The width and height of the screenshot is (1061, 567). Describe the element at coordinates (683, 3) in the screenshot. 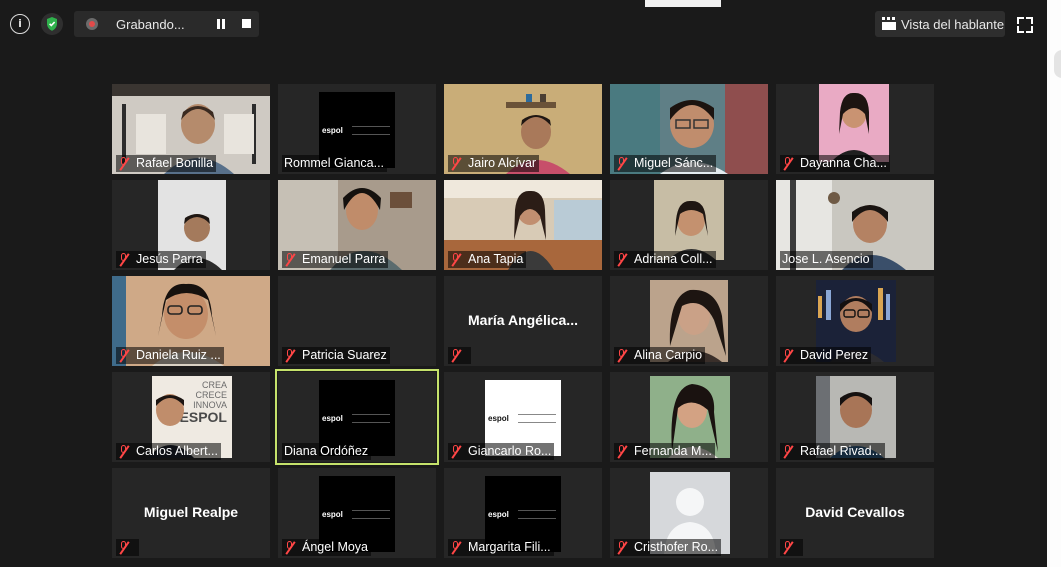

I see `top-tab-handle` at that location.